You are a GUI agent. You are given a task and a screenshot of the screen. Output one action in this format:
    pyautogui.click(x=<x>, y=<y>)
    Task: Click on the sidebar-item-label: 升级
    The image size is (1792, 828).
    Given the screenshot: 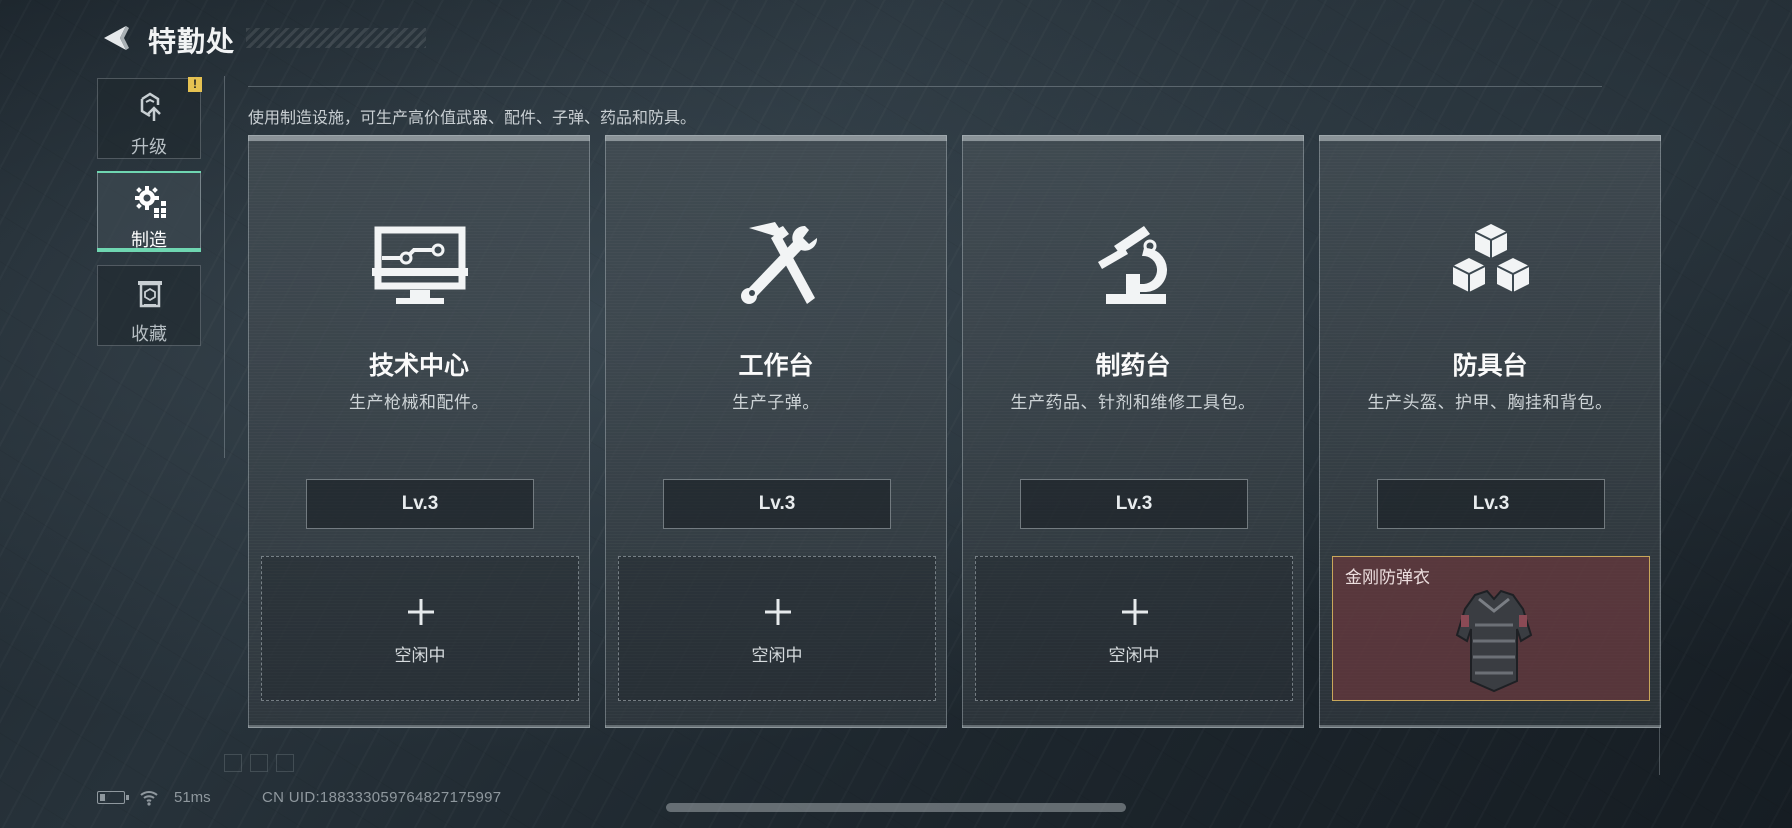 What is the action you would take?
    pyautogui.click(x=149, y=147)
    